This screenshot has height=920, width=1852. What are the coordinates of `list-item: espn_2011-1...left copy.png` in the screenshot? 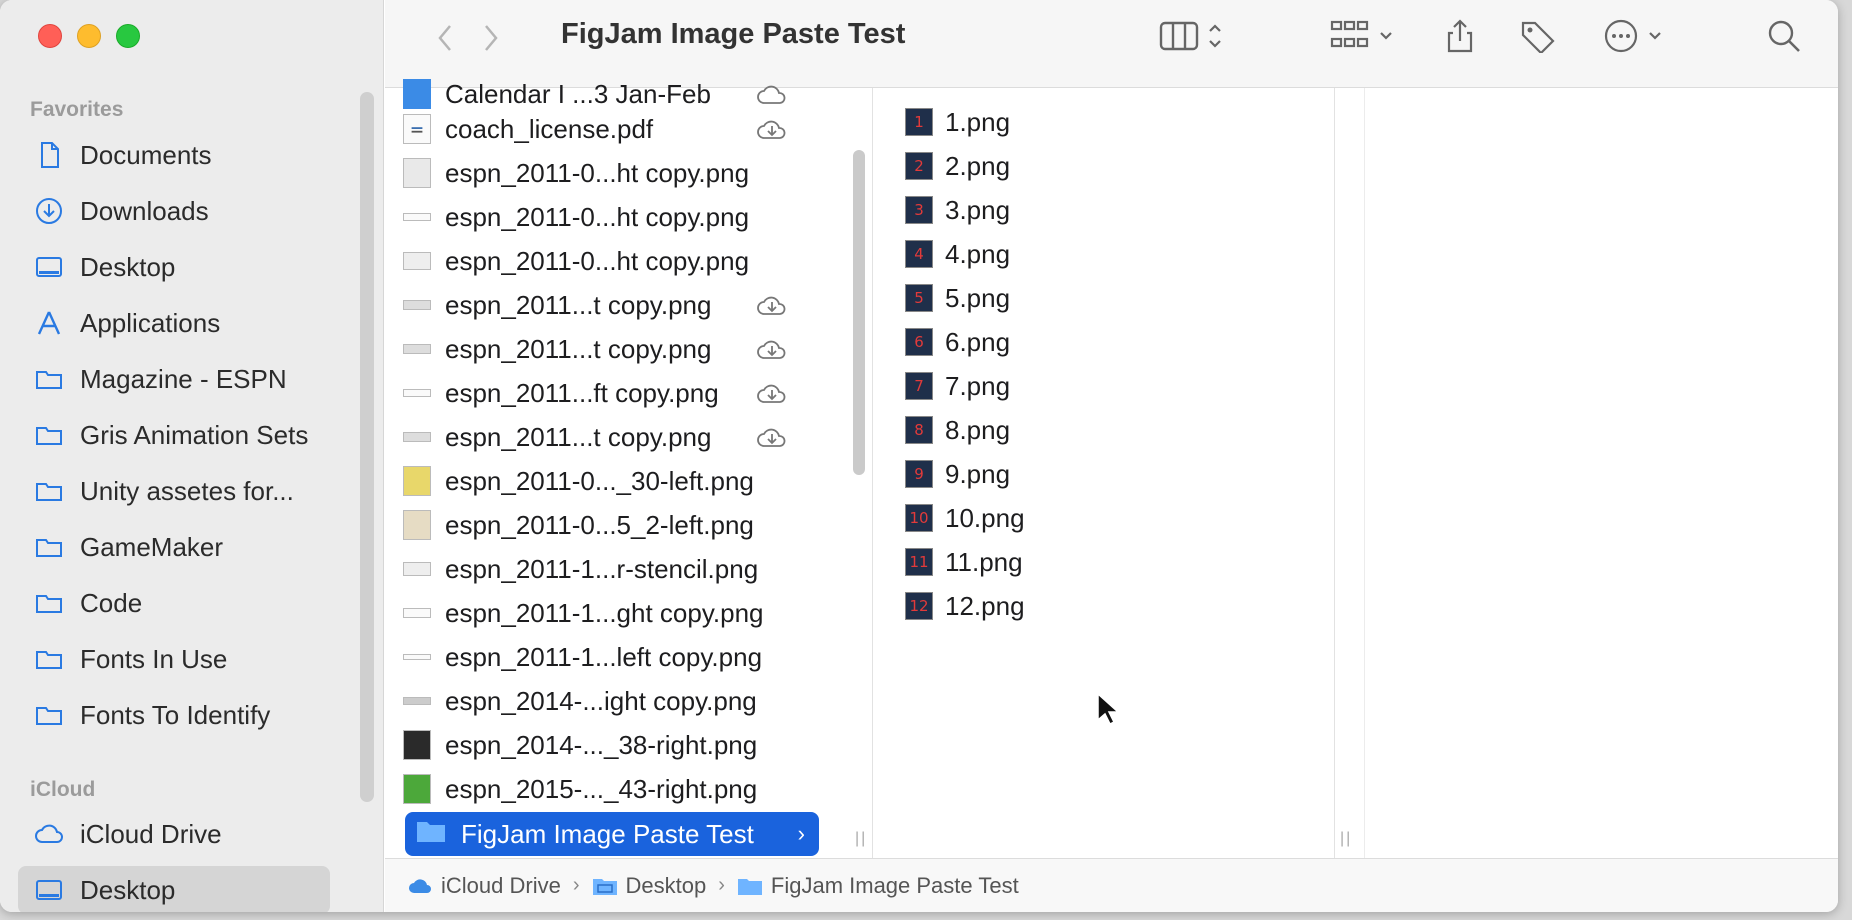 It's located at (606, 657).